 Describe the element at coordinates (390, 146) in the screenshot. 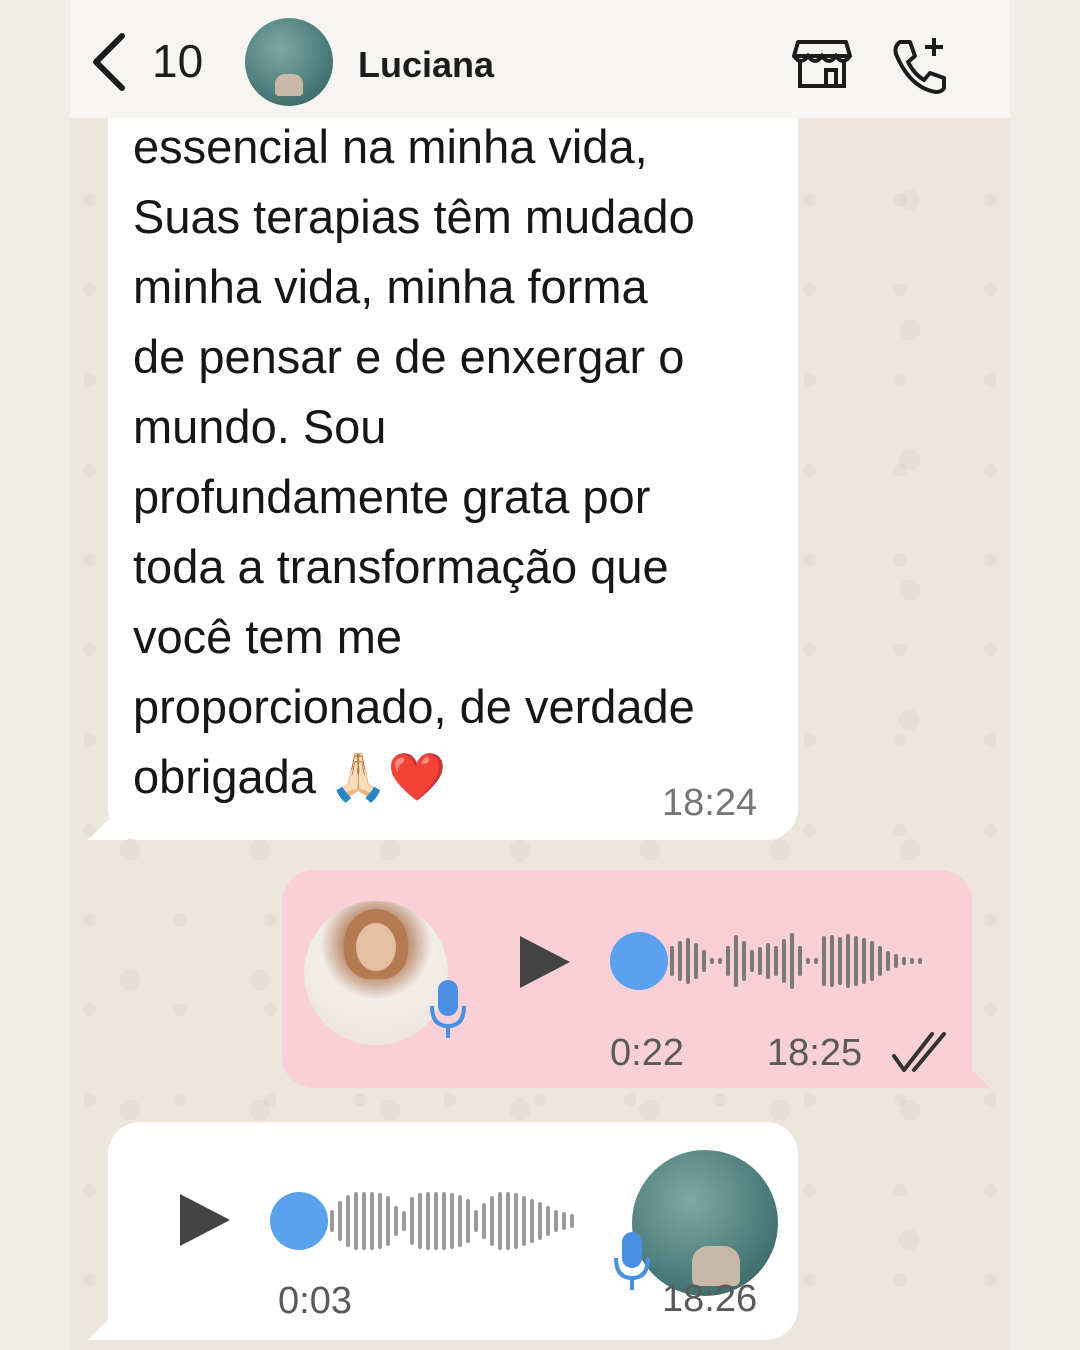

I see `message-line: essencial na minha vida,` at that location.